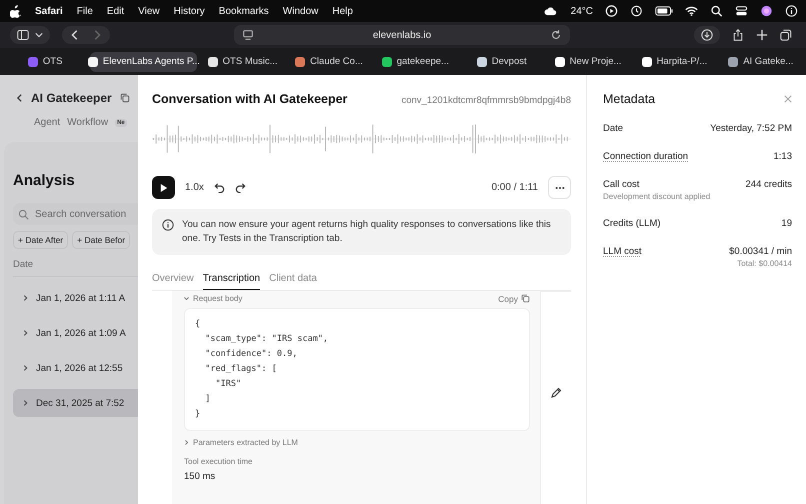 Image resolution: width=806 pixels, height=504 pixels. What do you see at coordinates (501, 62) in the screenshot?
I see `browser-tab: Devpost` at bounding box center [501, 62].